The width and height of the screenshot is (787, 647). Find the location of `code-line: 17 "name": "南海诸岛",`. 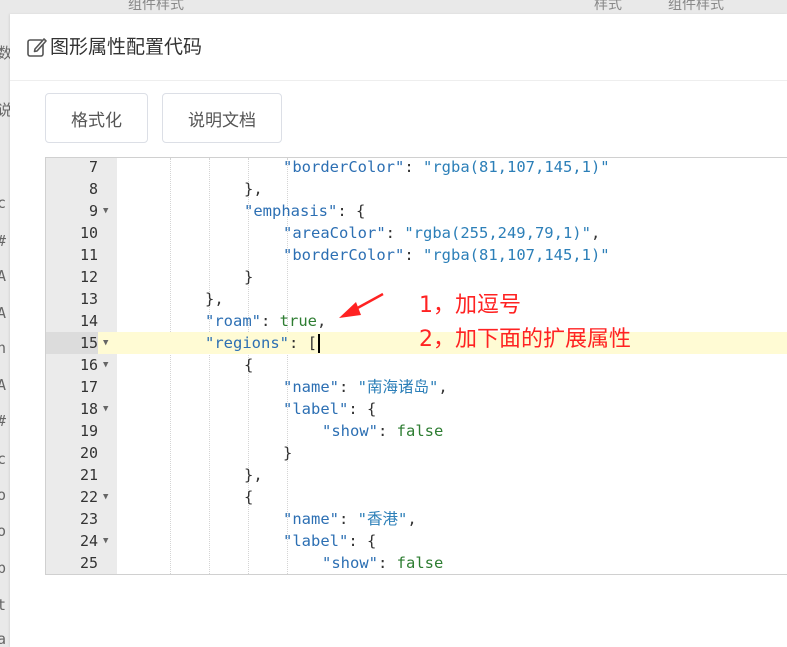

code-line: 17 "name": "南海诸岛", is located at coordinates (416, 387).